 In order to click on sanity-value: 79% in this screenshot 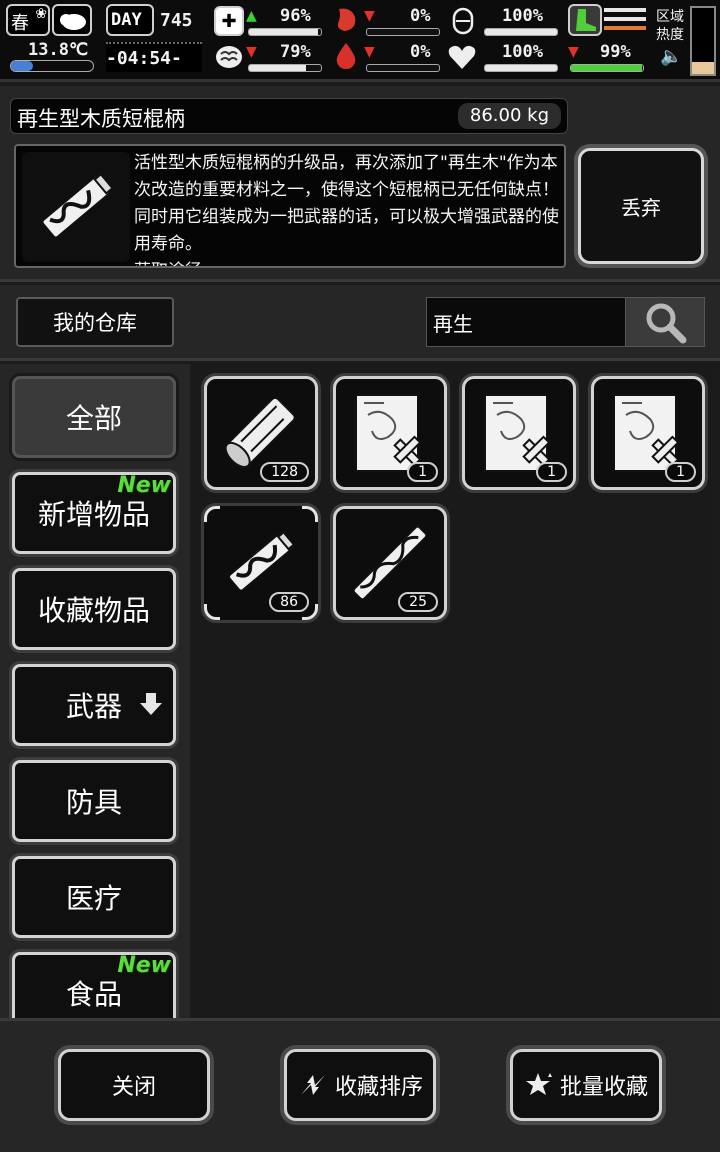, I will do `click(295, 52)`.